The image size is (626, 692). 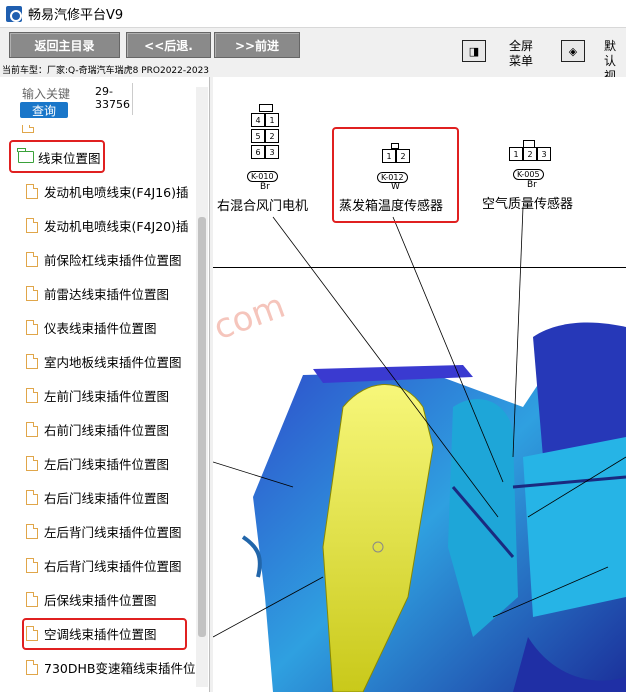 I want to click on connector-code: K-010, so click(x=262, y=176).